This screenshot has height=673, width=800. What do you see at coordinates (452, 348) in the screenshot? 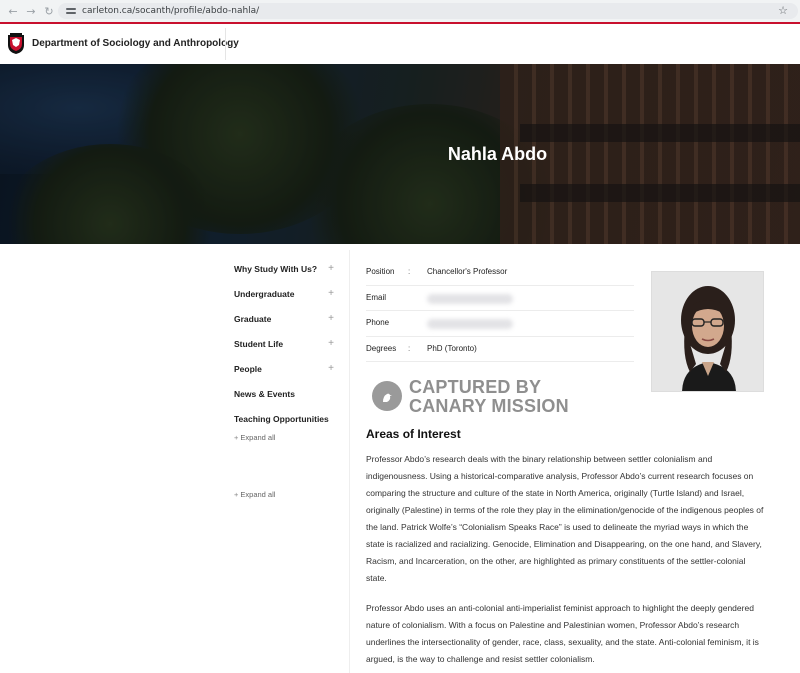
I see `degrees-value: PhD (Toronto)` at bounding box center [452, 348].